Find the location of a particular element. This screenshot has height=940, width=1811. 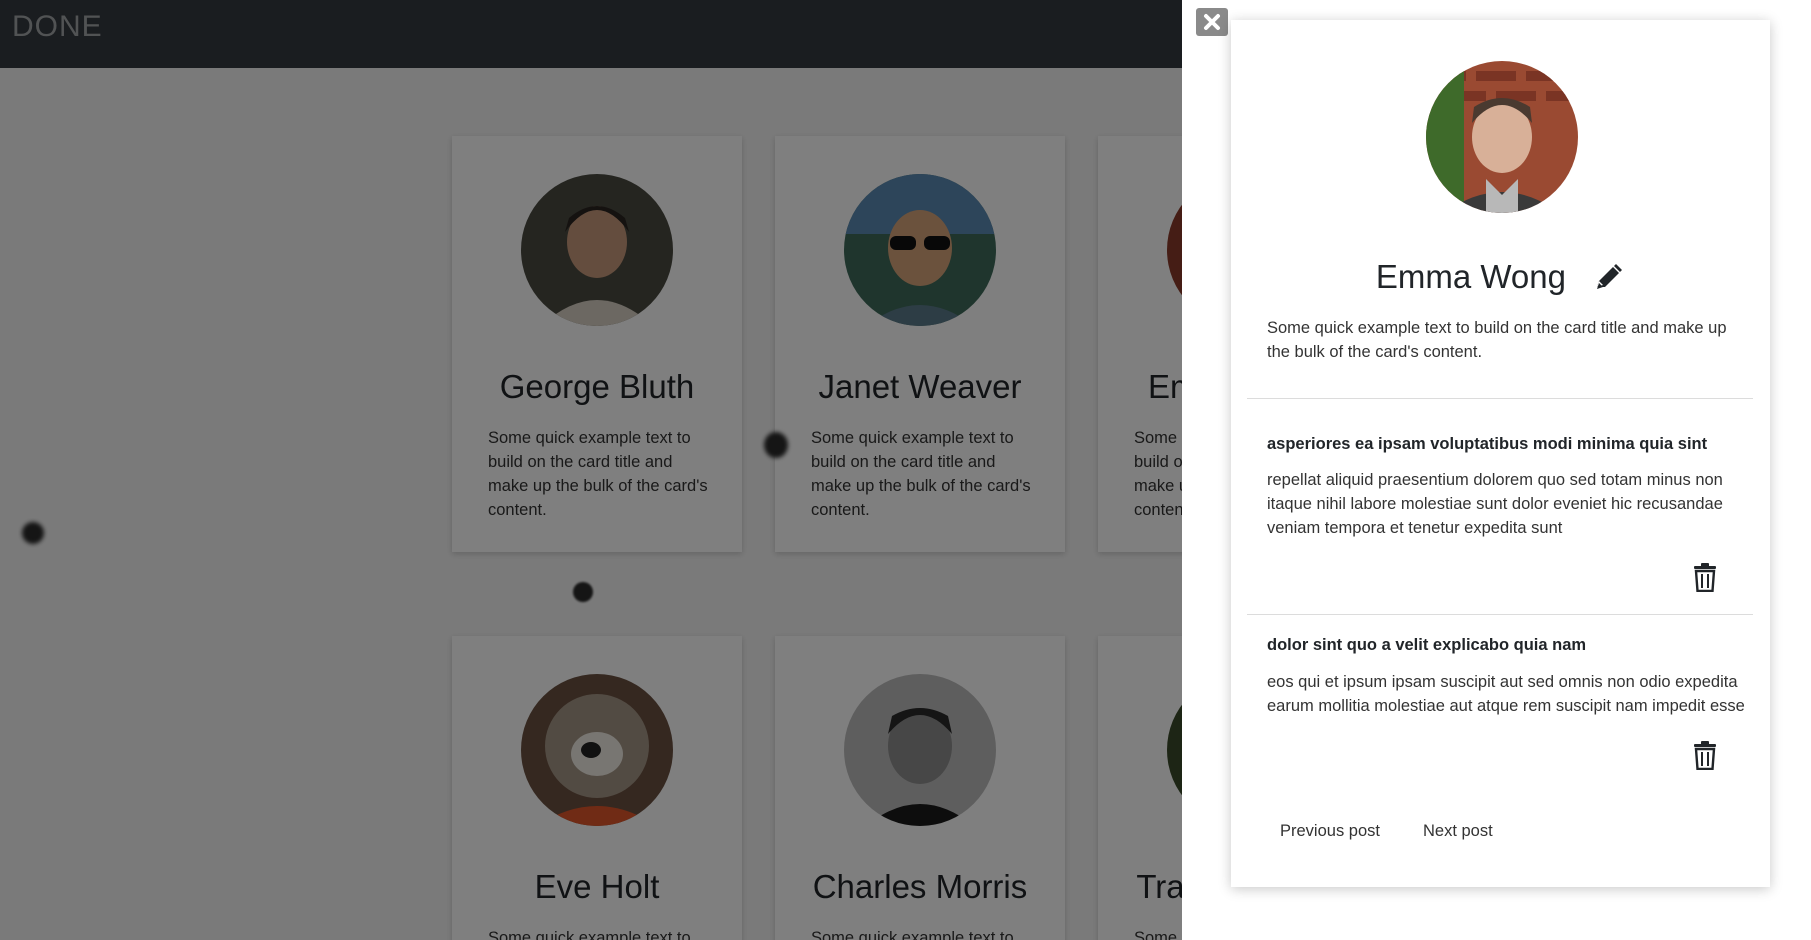

panel-name: Emma Wong is located at coordinates (1500, 276).